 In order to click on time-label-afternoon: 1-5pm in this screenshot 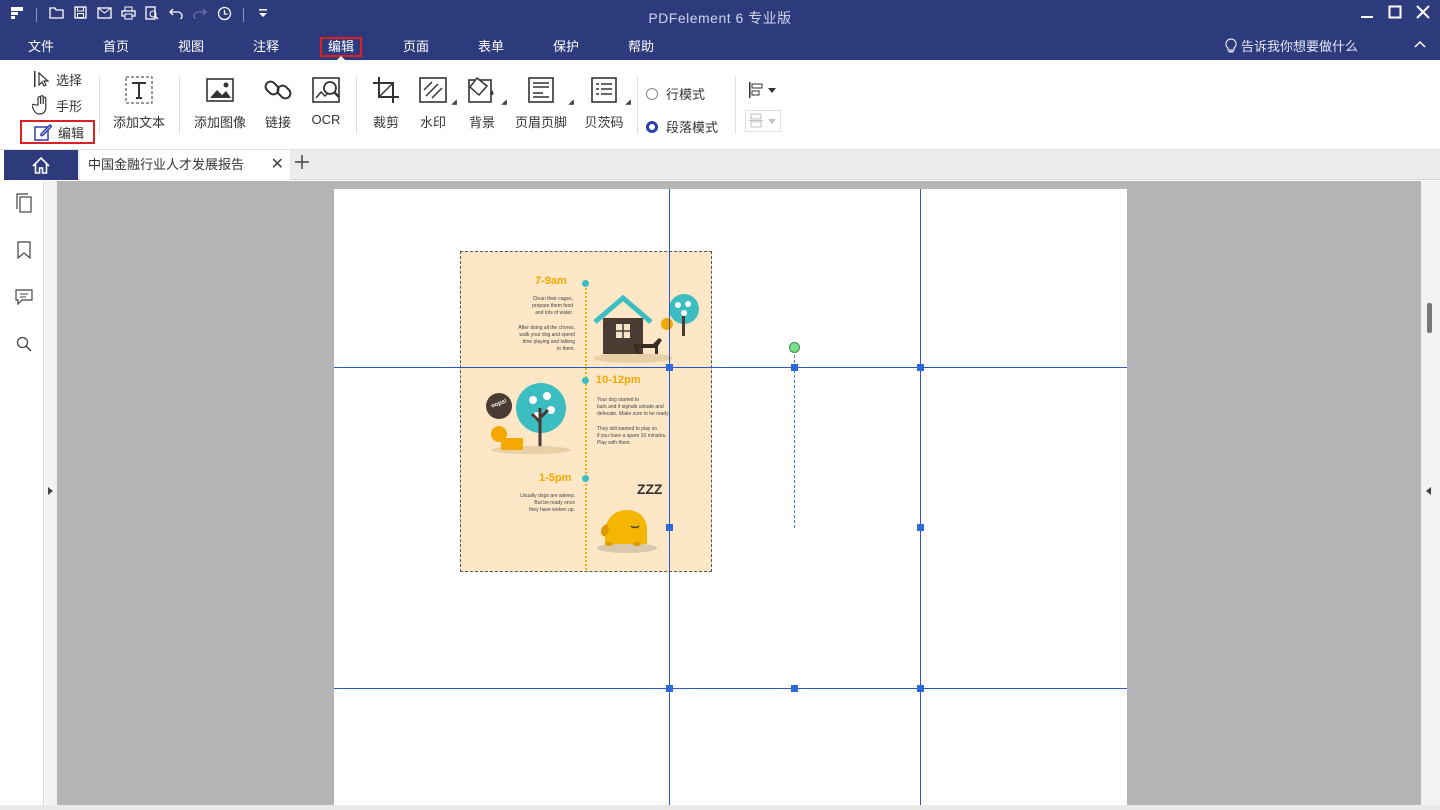, I will do `click(555, 478)`.